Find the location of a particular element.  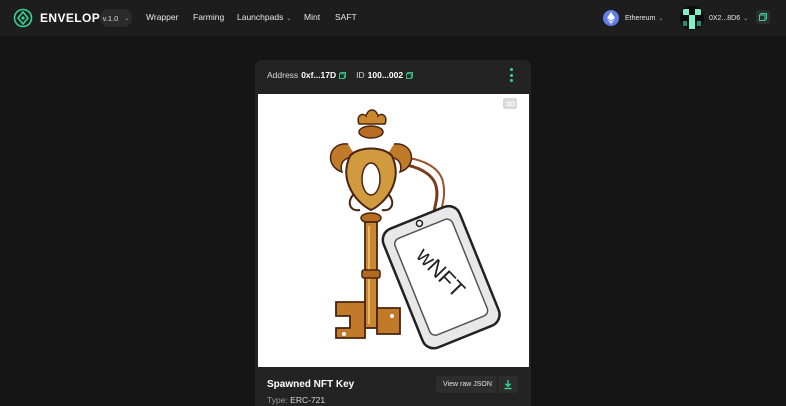

wallet-avatar is located at coordinates (692, 18).